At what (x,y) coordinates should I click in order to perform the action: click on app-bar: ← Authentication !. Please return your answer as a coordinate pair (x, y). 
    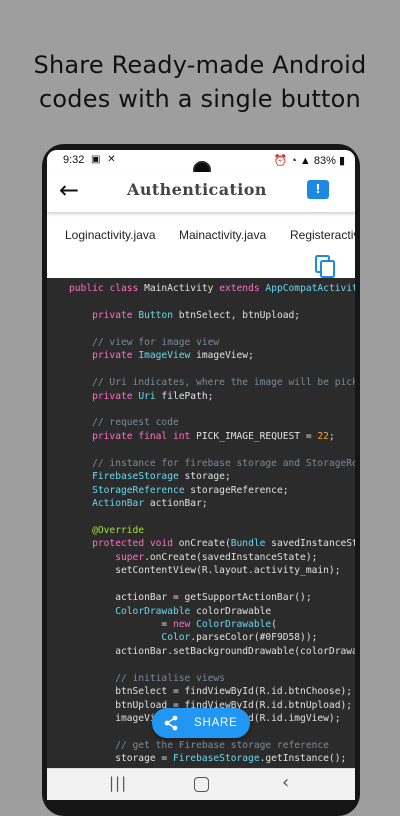
    Looking at the image, I should click on (201, 192).